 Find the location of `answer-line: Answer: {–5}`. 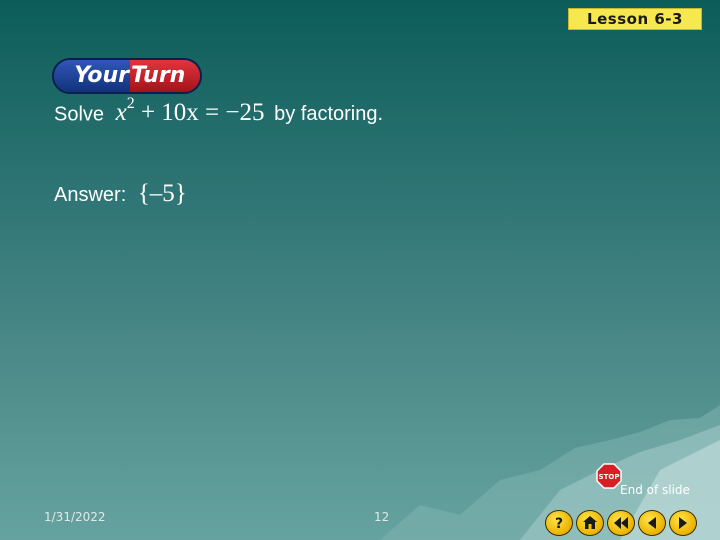

answer-line: Answer: {–5} is located at coordinates (120, 194).